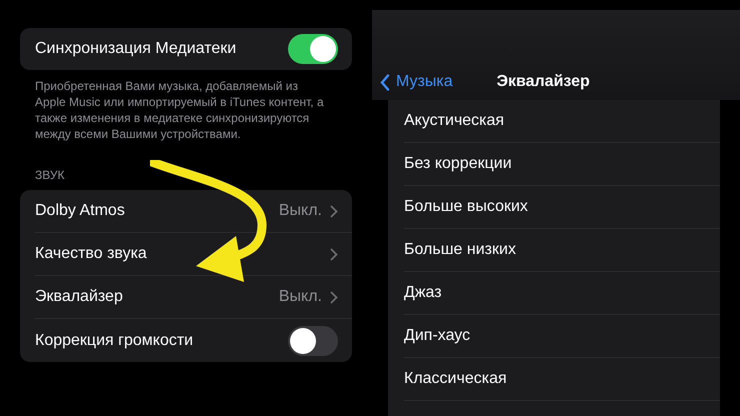 The image size is (740, 416). What do you see at coordinates (543, 82) in the screenshot?
I see `screen-title: Эквалайзер` at bounding box center [543, 82].